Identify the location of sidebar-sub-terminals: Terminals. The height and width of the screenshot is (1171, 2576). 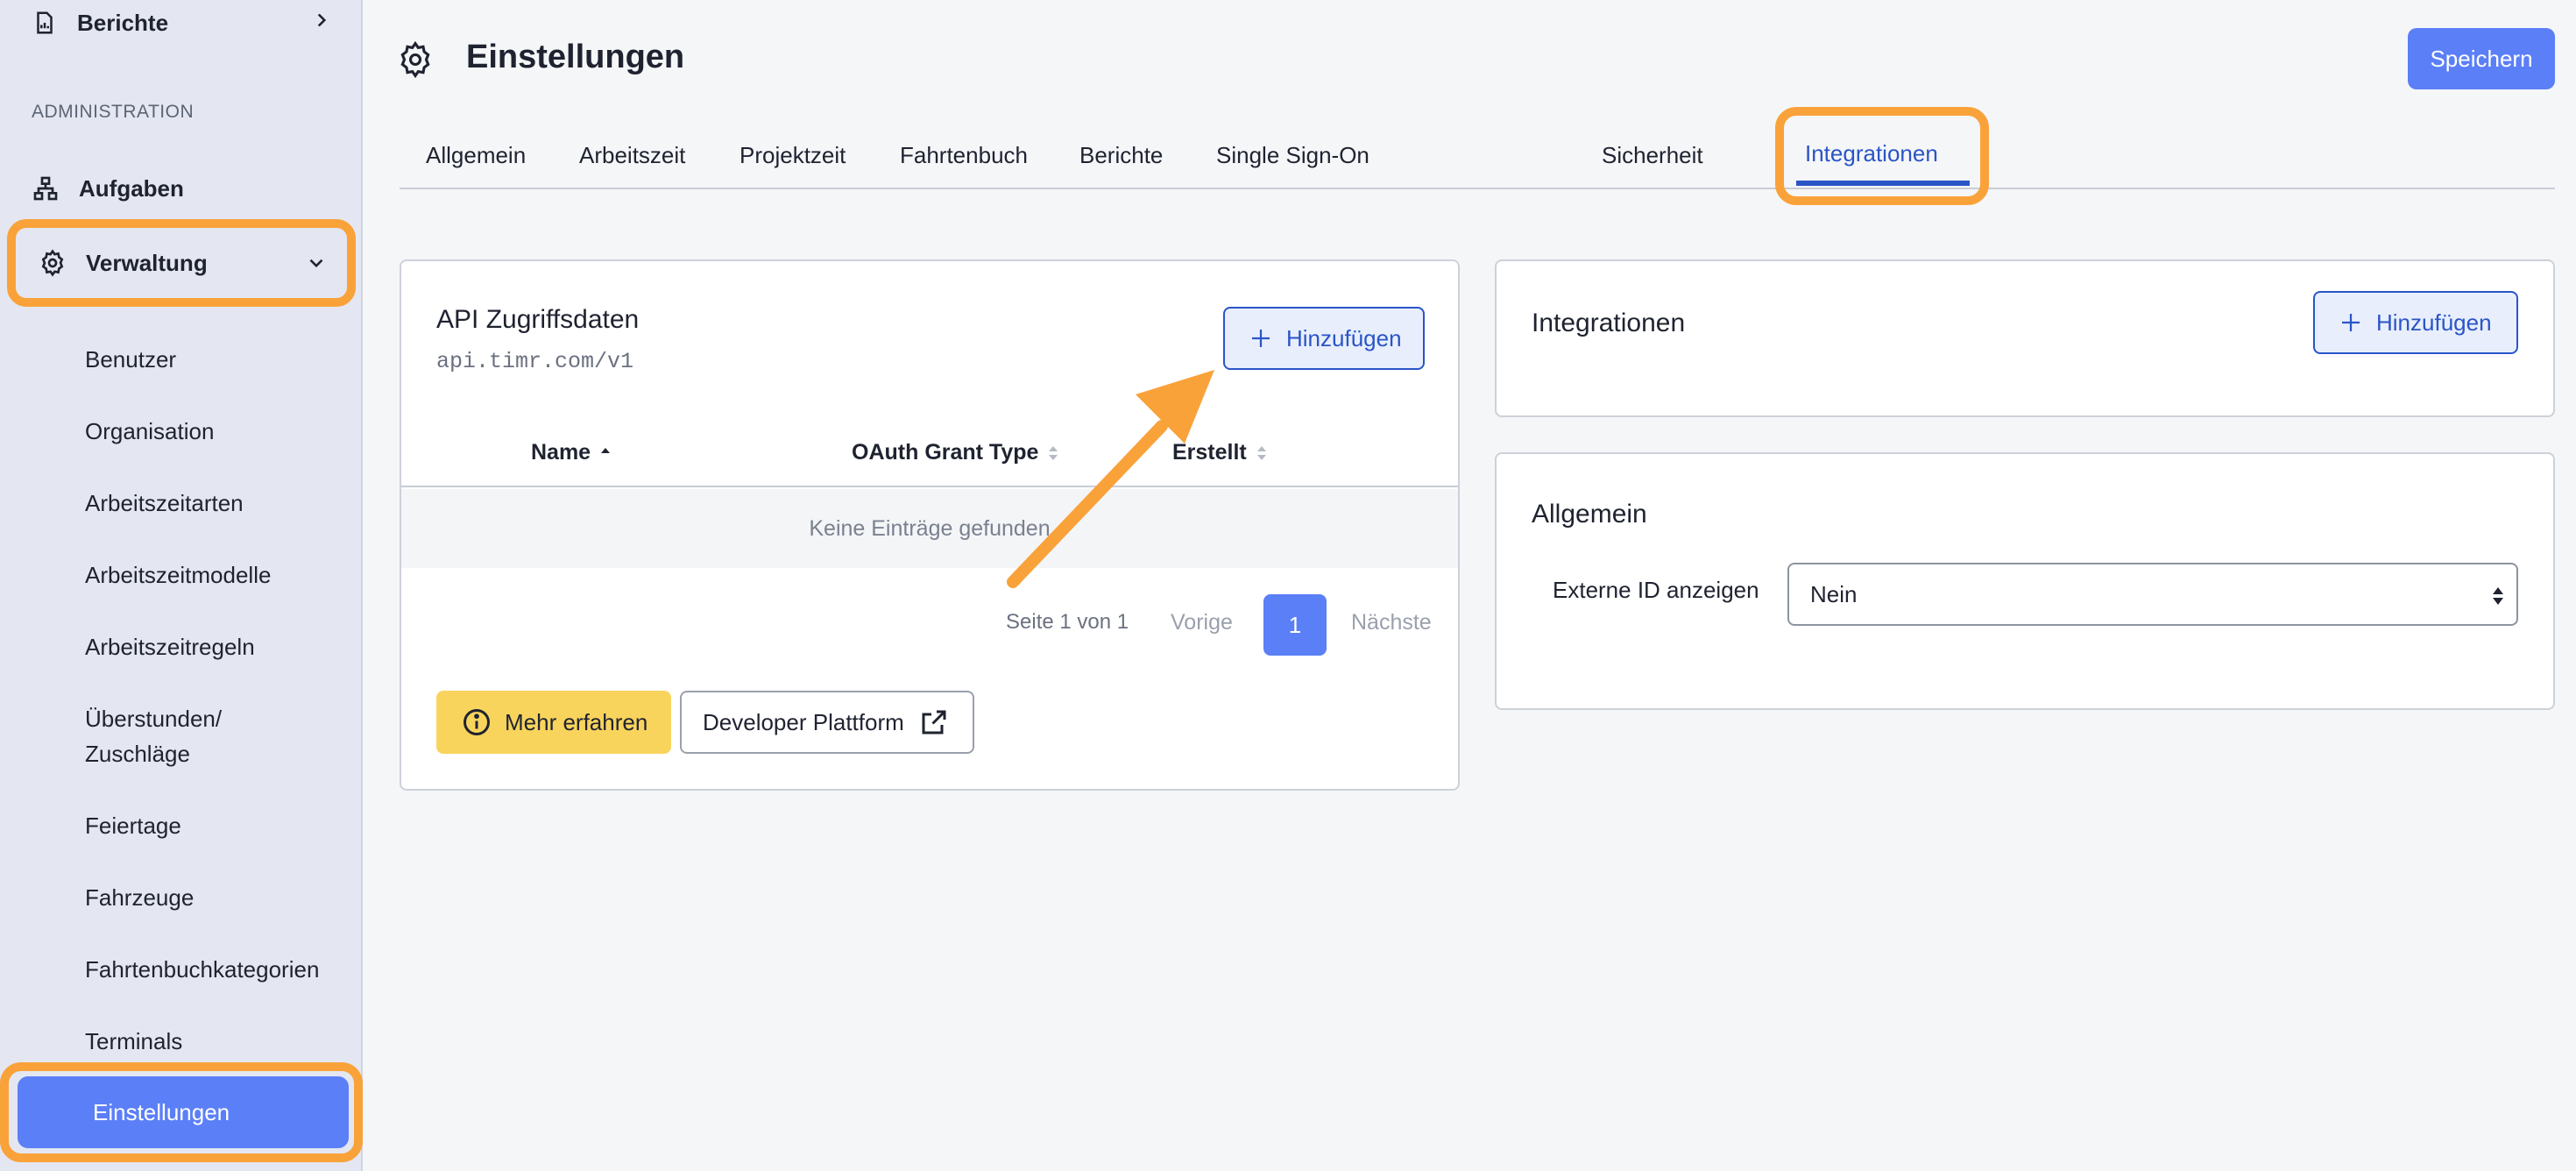
(133, 1041).